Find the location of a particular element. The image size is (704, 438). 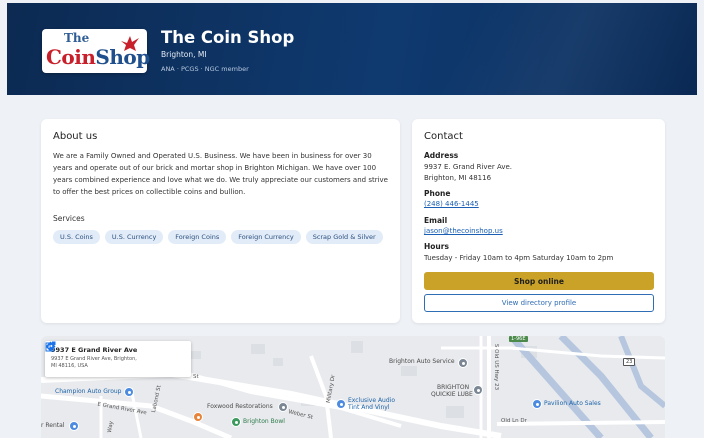

phone-link: (248) 446-1445 is located at coordinates (451, 204).